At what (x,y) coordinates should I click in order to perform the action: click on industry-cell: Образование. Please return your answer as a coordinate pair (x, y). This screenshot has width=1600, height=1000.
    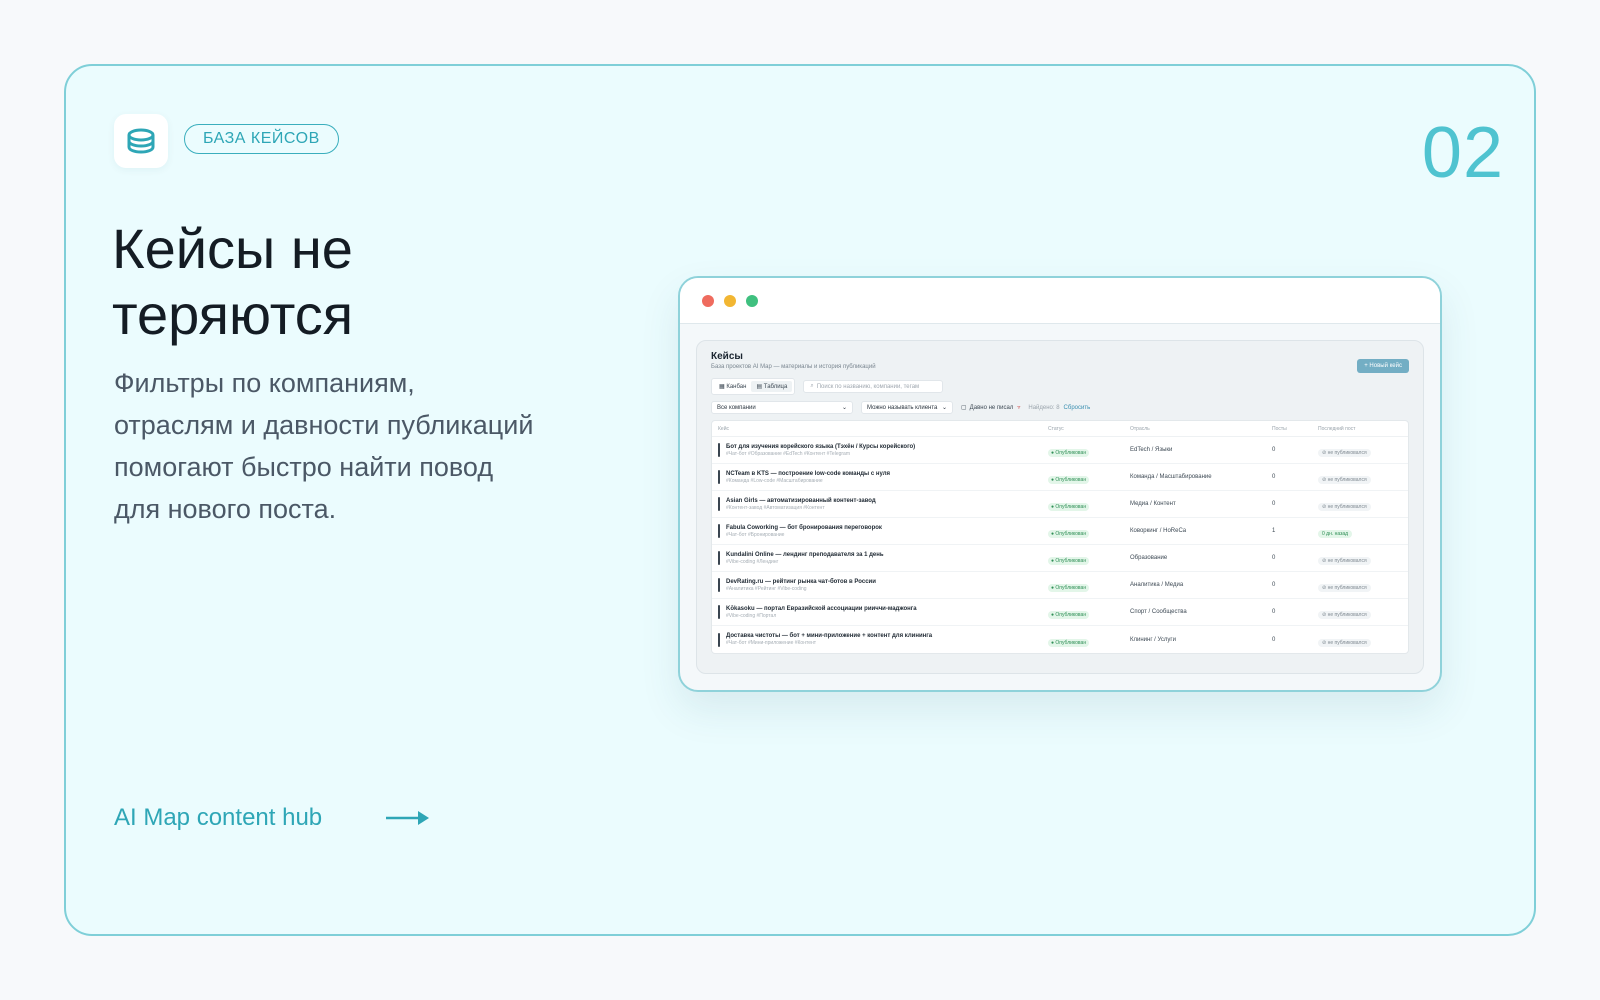
    Looking at the image, I should click on (1149, 558).